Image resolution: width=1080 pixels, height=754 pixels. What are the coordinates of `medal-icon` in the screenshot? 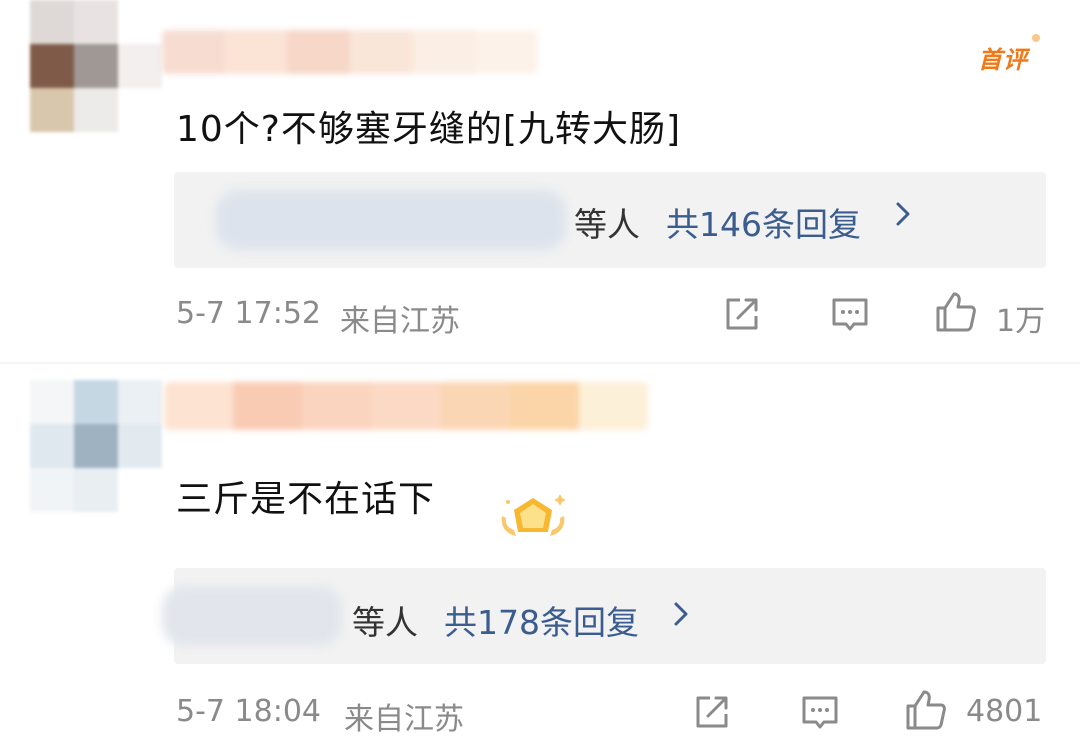 It's located at (533, 515).